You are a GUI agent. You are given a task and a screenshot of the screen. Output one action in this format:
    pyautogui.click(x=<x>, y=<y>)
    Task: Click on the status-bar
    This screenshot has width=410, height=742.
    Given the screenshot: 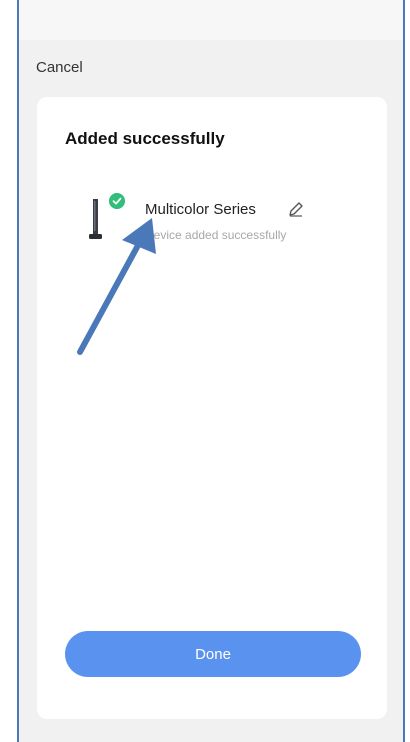 What is the action you would take?
    pyautogui.click(x=211, y=20)
    